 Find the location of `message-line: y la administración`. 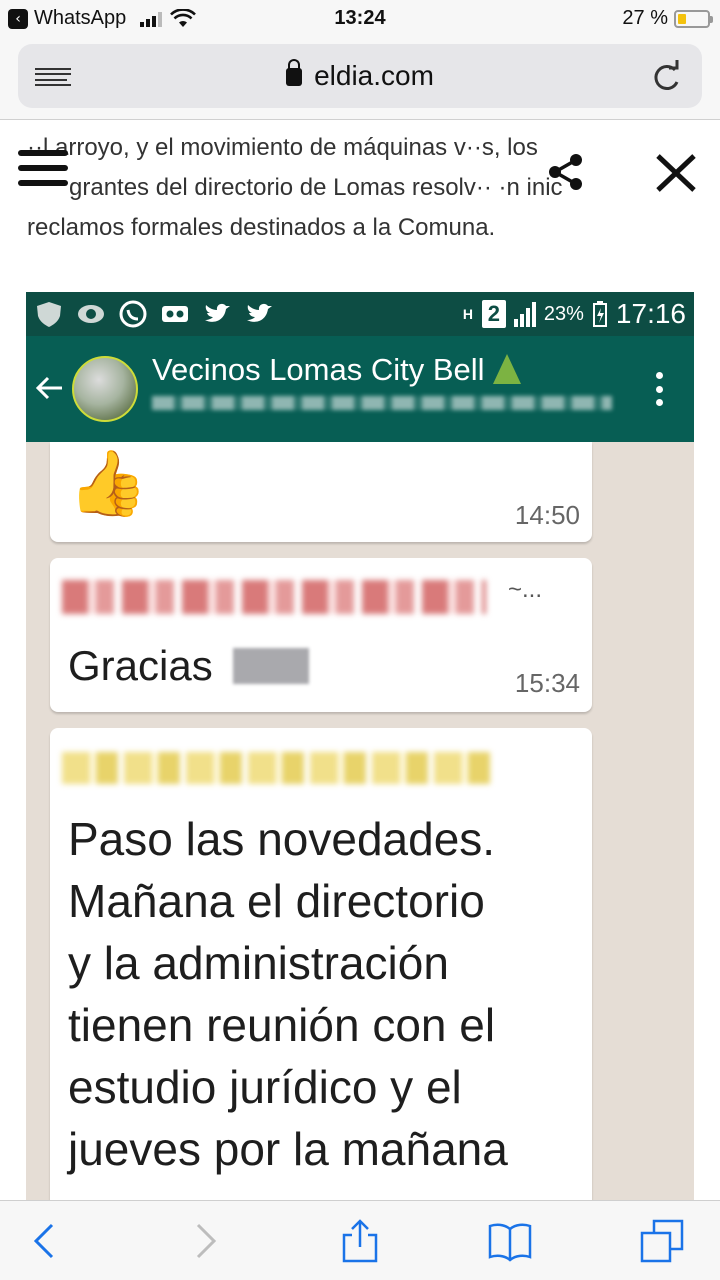

message-line: y la administración is located at coordinates (258, 963).